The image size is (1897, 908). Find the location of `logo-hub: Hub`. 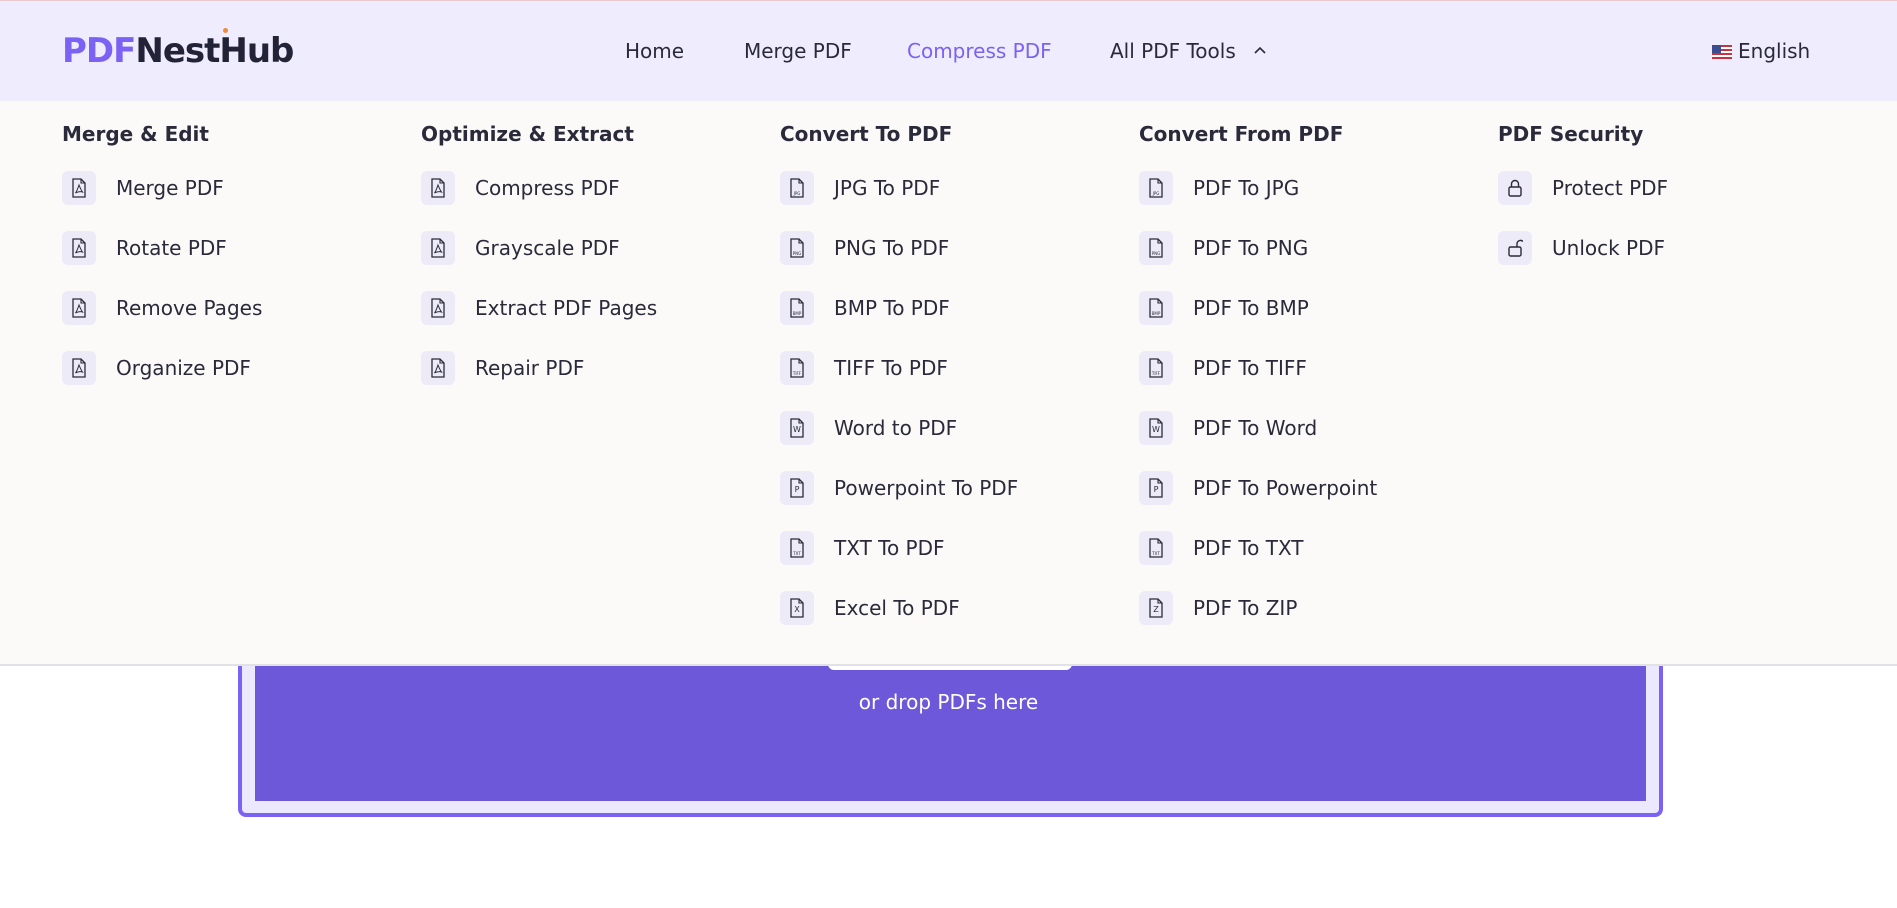

logo-hub: Hub is located at coordinates (256, 49).